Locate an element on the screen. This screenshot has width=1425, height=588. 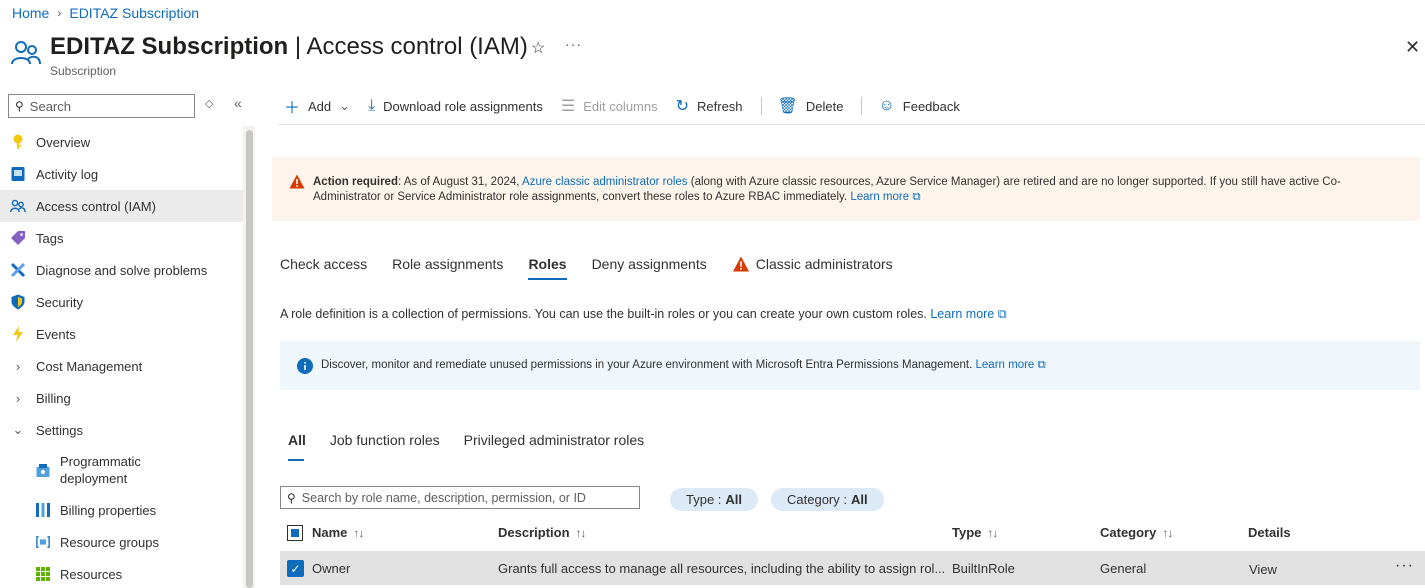
sidebar-sub-label-line2: deployment is located at coordinates (94, 478).